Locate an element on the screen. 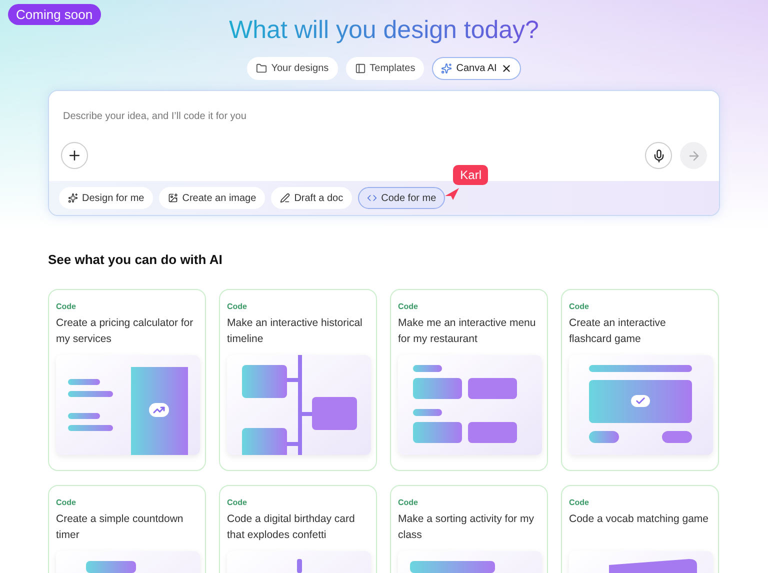 The width and height of the screenshot is (768, 573). pen-icon is located at coordinates (285, 198).